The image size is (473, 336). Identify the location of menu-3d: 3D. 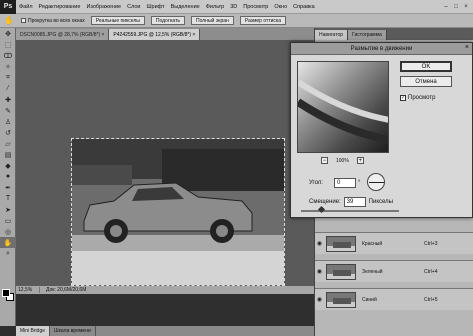
(233, 7).